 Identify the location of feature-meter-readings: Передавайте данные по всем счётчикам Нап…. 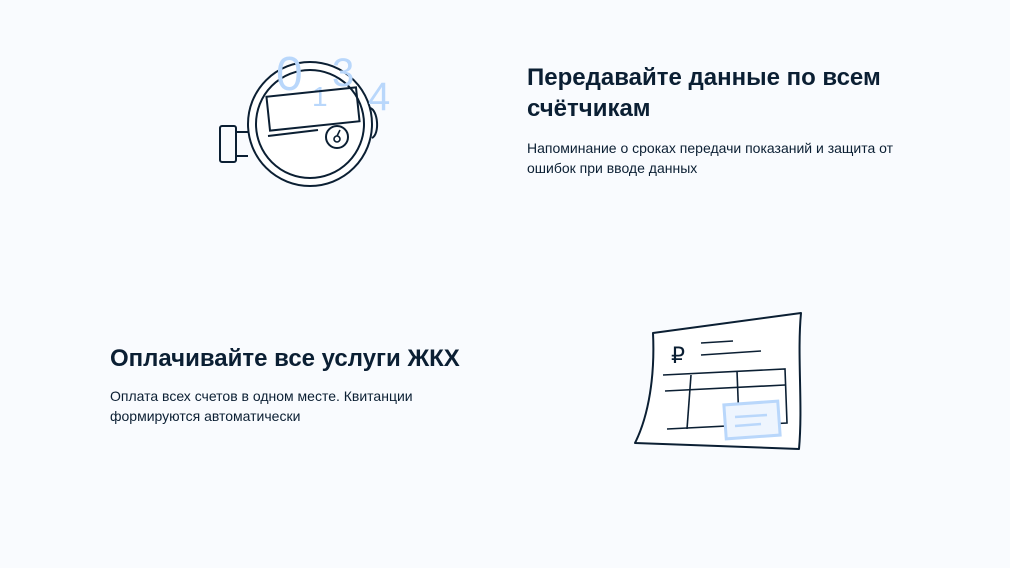
(717, 120).